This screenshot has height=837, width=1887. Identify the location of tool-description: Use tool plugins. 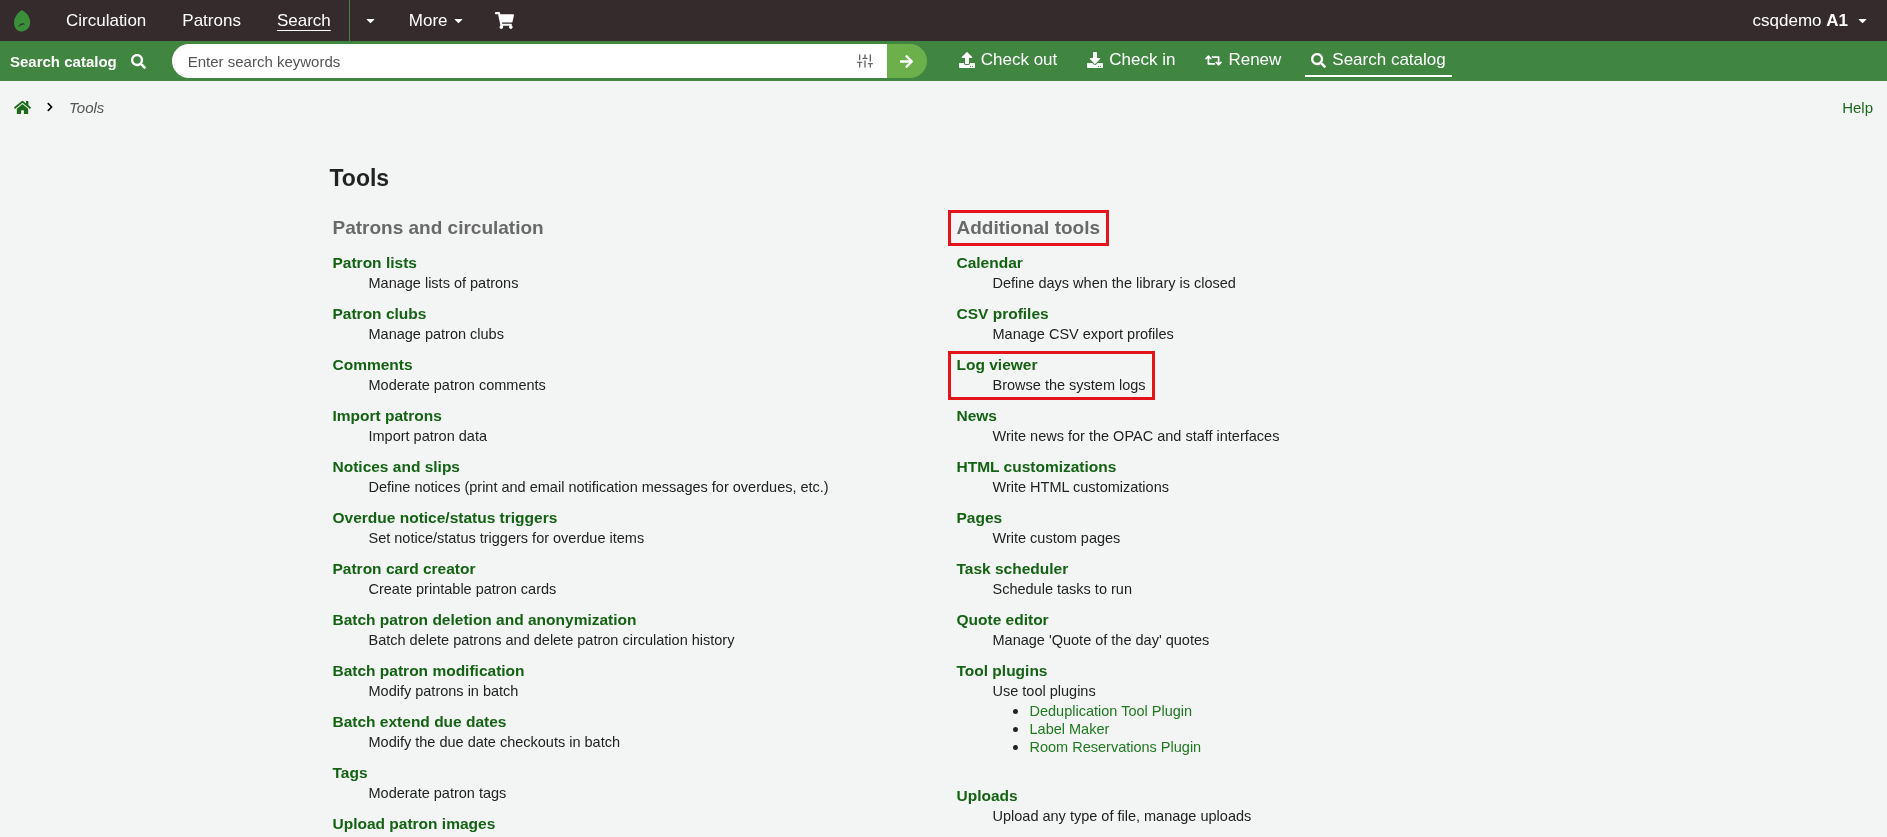
(1044, 691).